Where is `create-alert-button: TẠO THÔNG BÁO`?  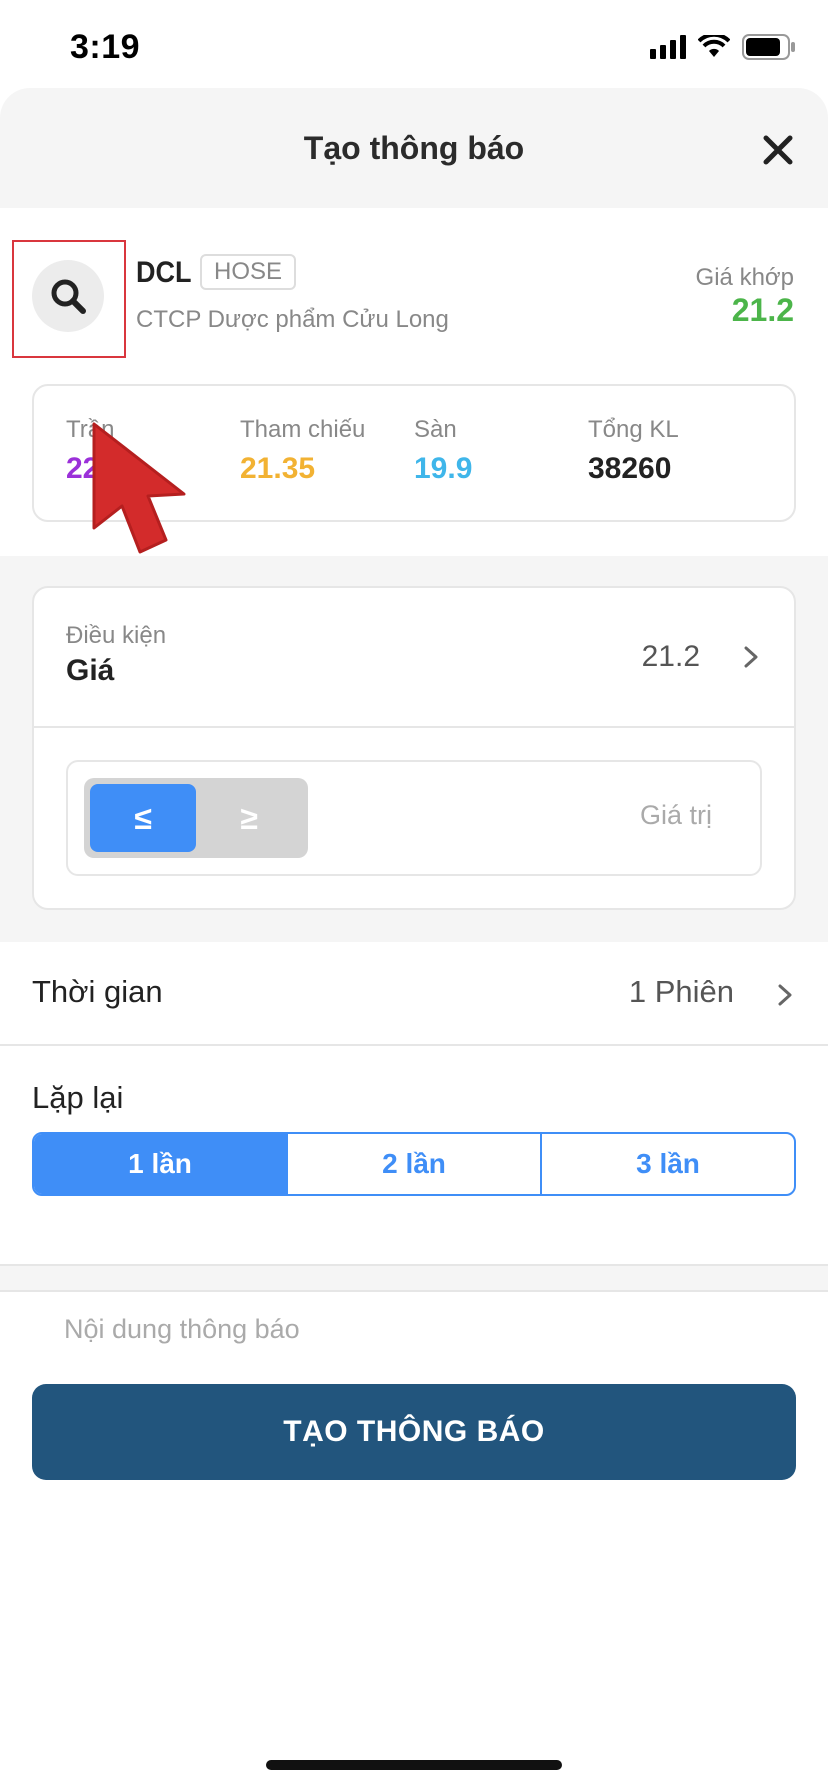 create-alert-button: TẠO THÔNG BÁO is located at coordinates (414, 1432).